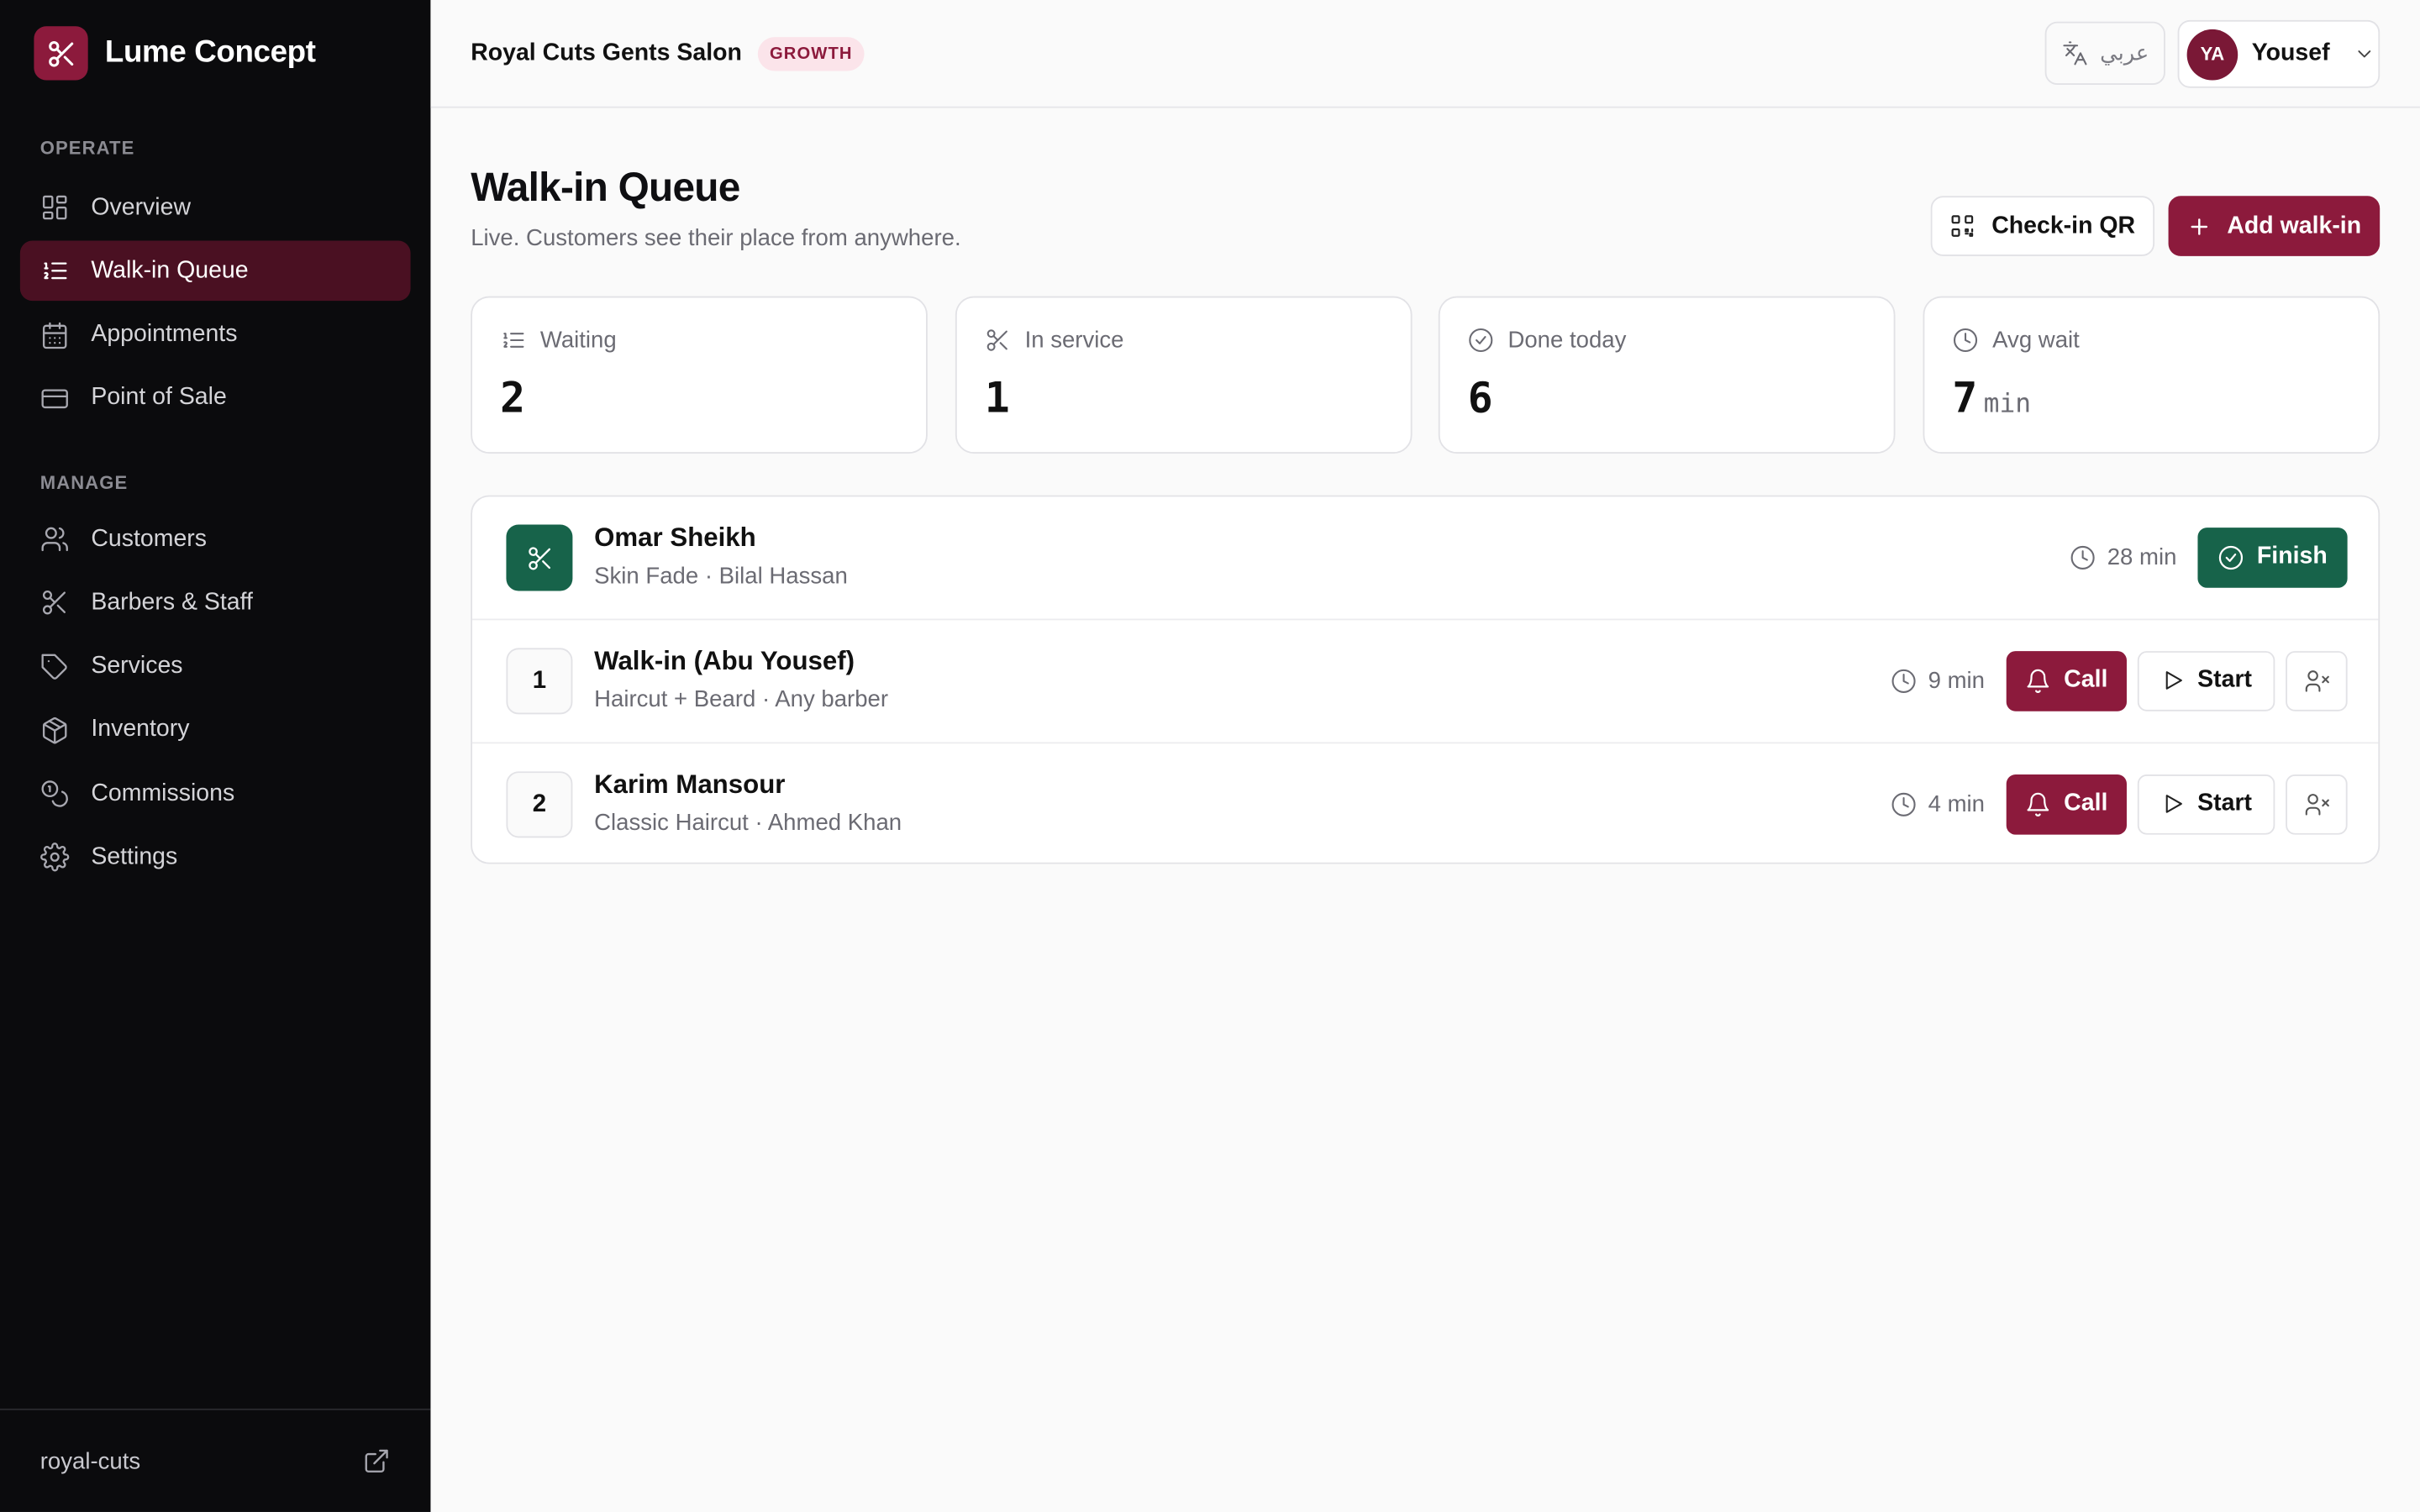  What do you see at coordinates (54, 398) in the screenshot?
I see `credit-card-icon` at bounding box center [54, 398].